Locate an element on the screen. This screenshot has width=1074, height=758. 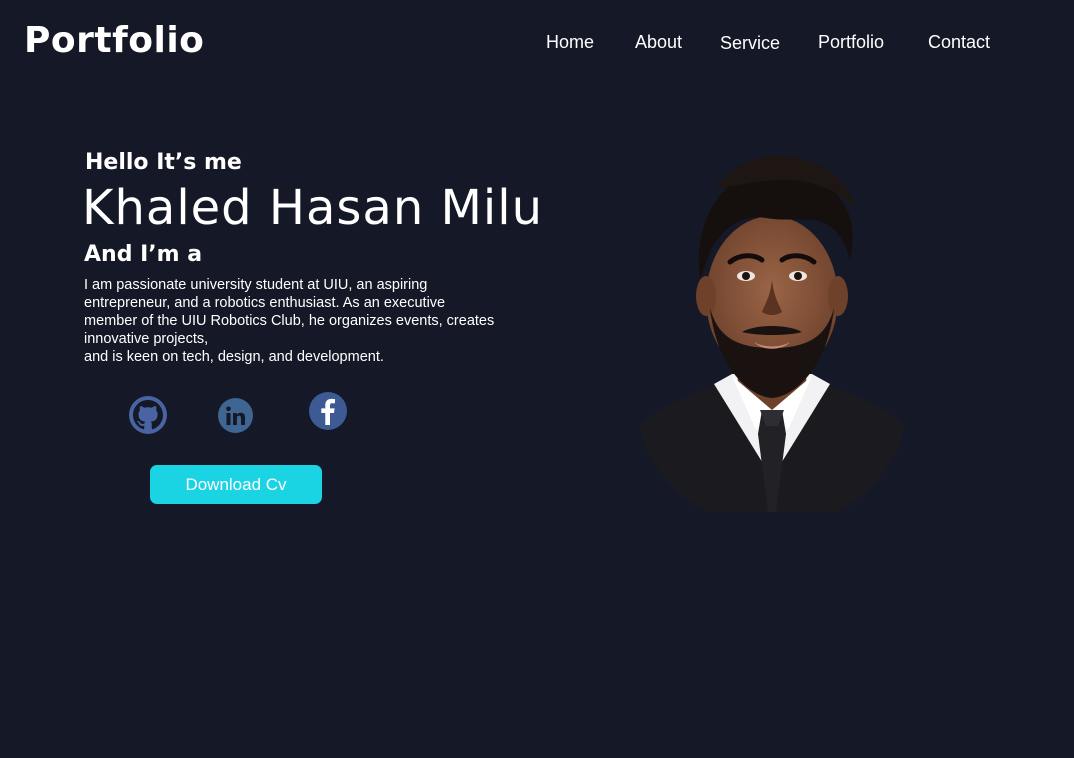
nav-home: Home is located at coordinates (570, 42).